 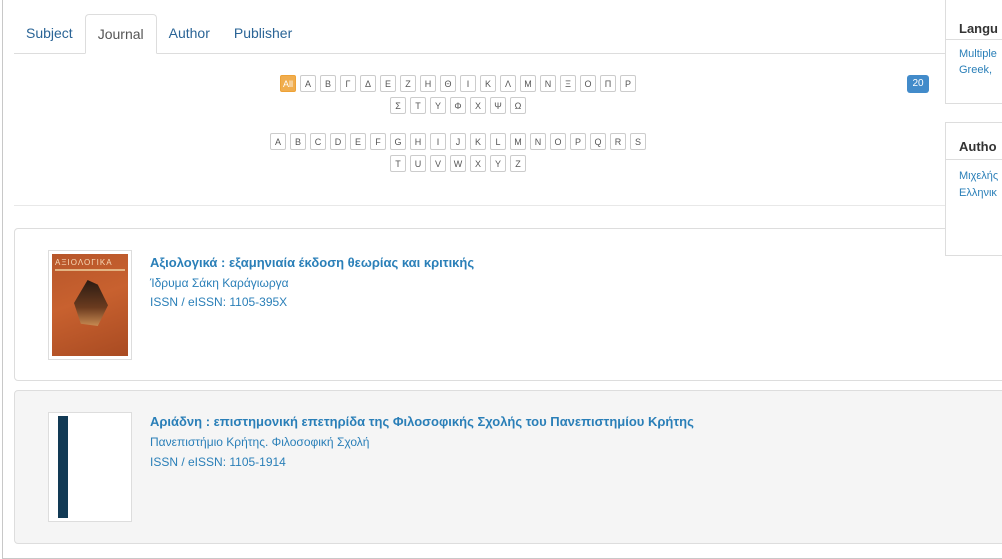 What do you see at coordinates (338, 141) in the screenshot?
I see `letter-filter-button: D` at bounding box center [338, 141].